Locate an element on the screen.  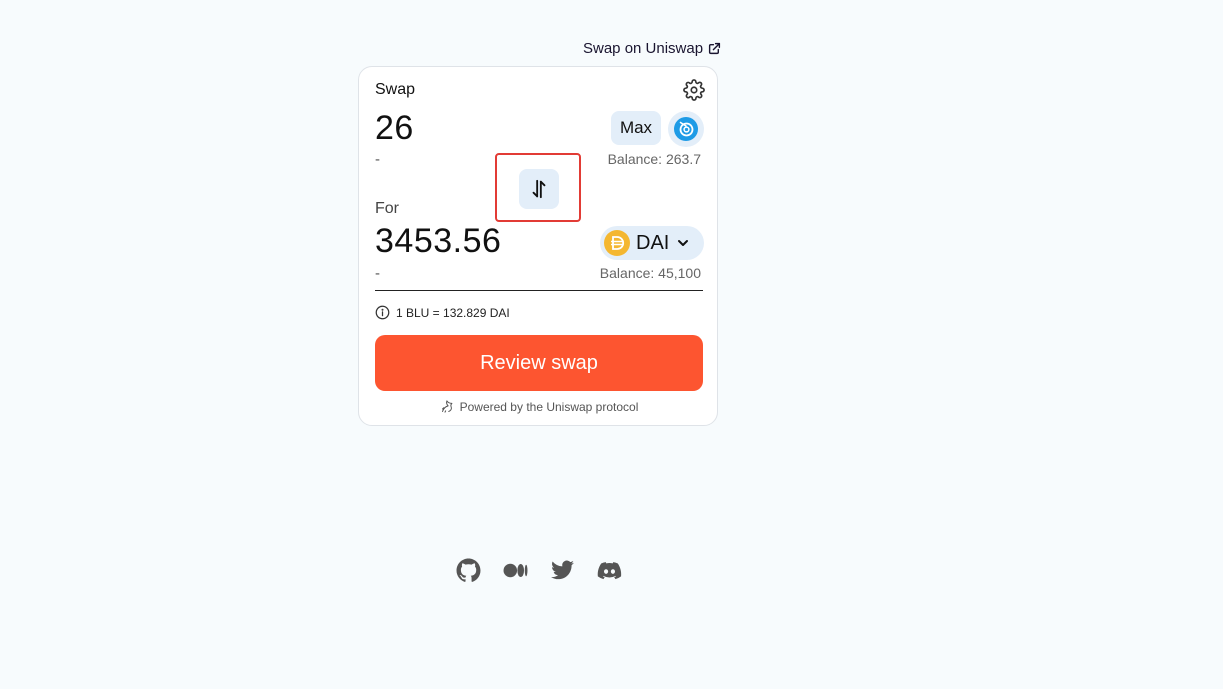
input-token-selector is located at coordinates (686, 129).